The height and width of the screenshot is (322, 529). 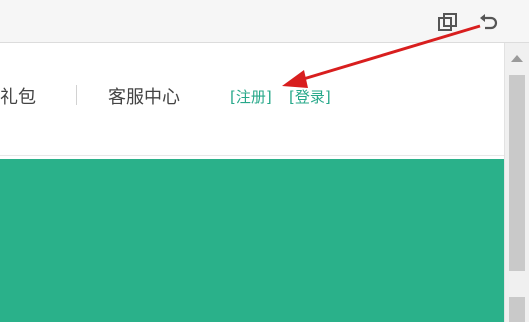 What do you see at coordinates (448, 23) in the screenshot?
I see `restore-window-icon` at bounding box center [448, 23].